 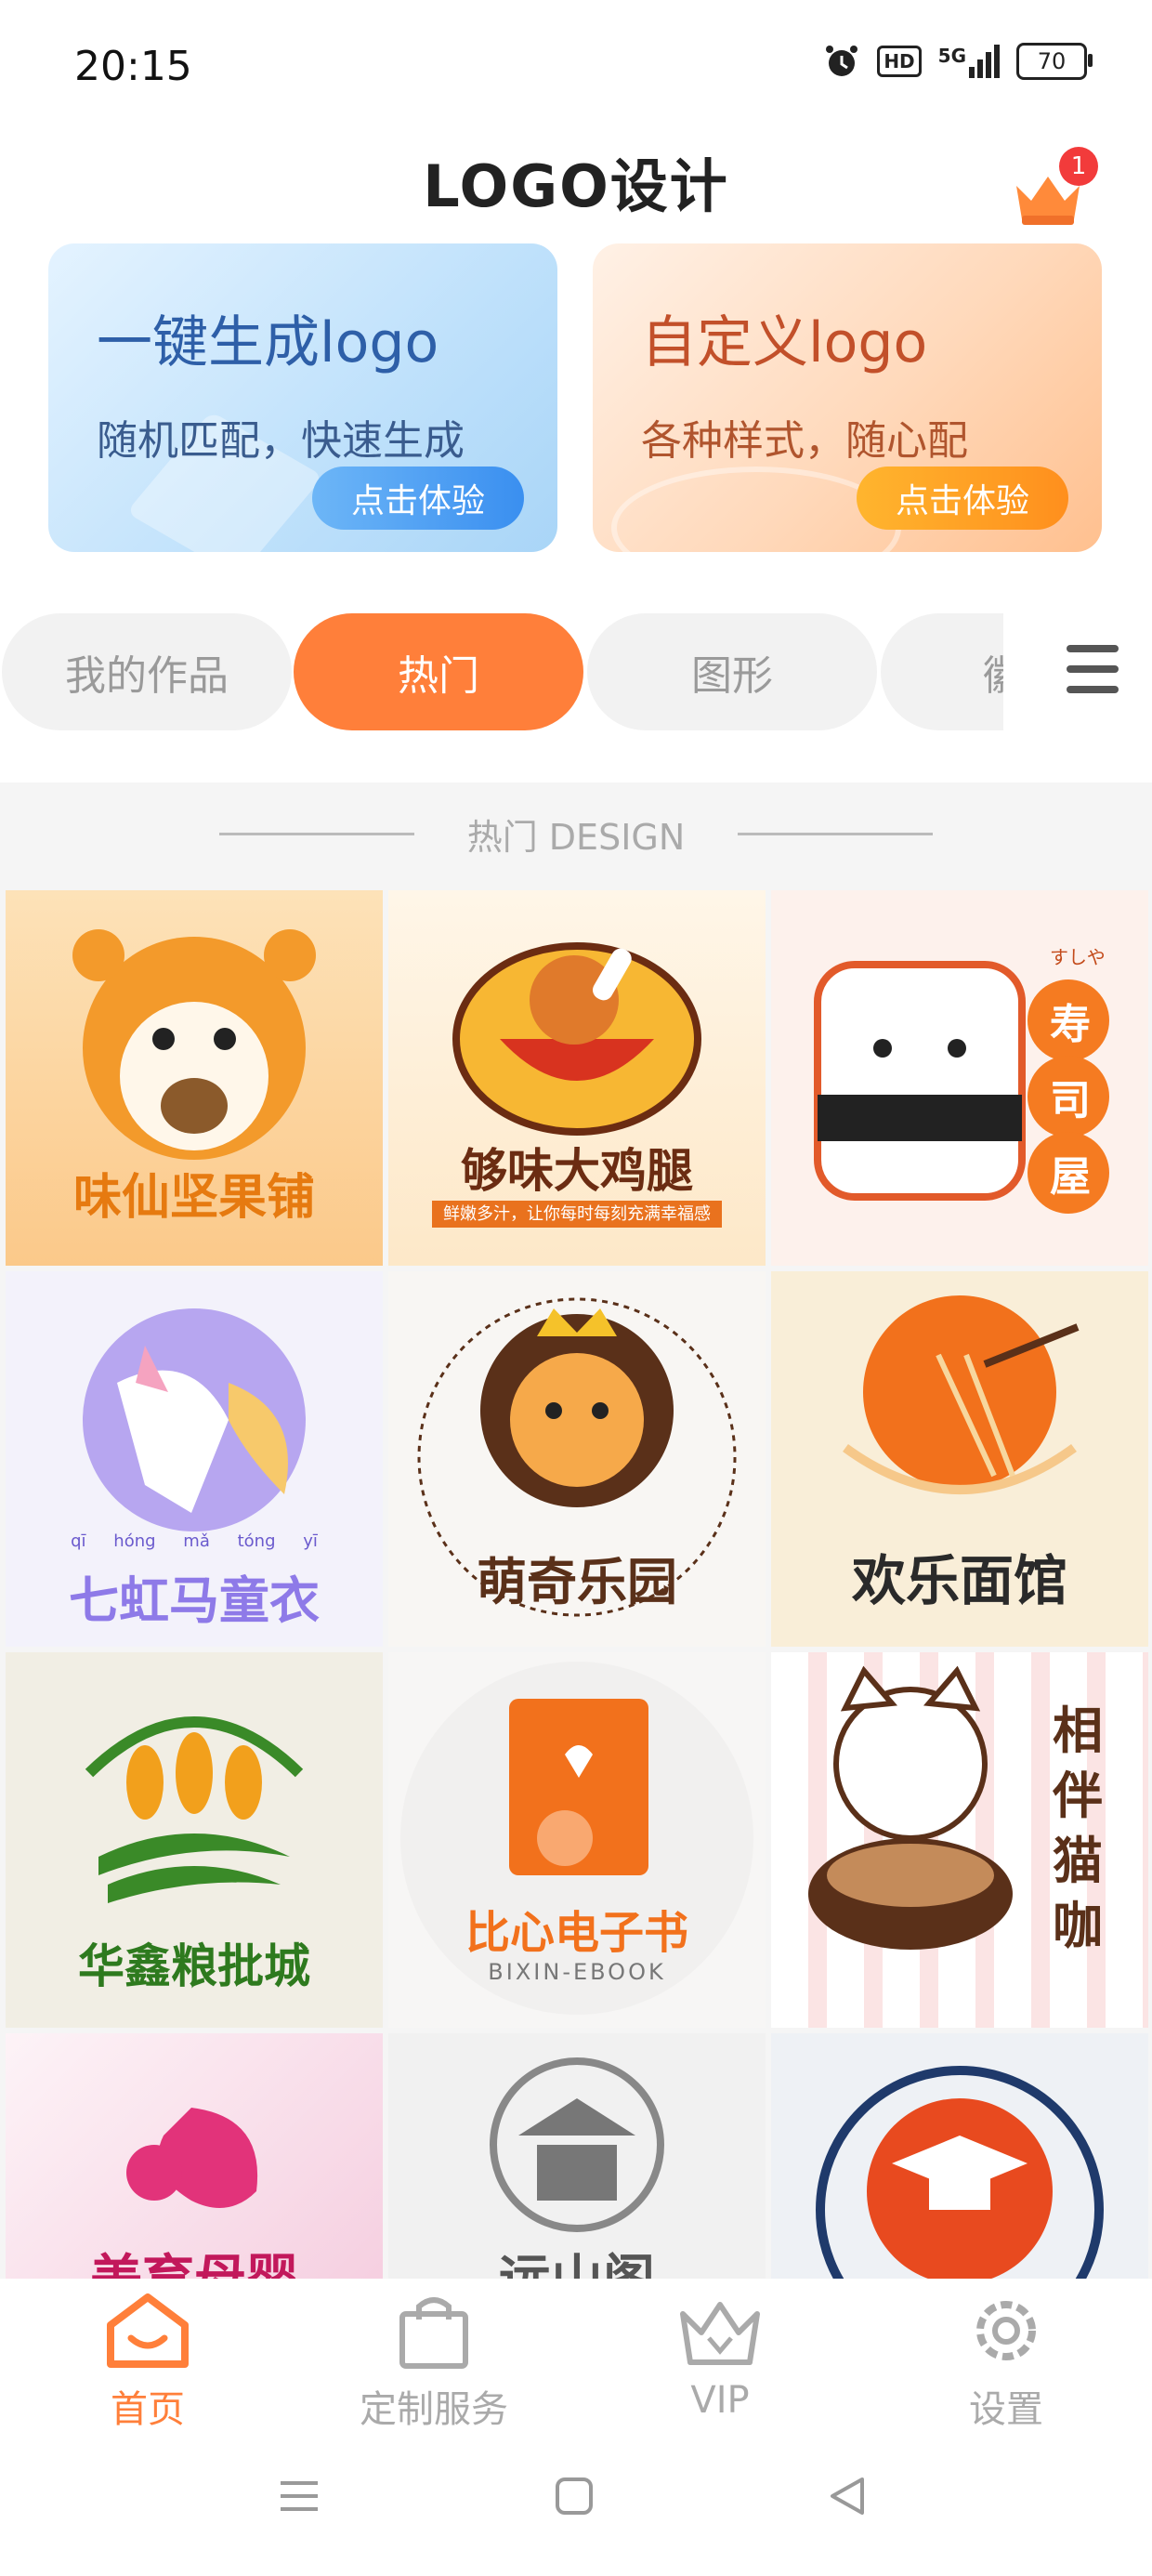 What do you see at coordinates (194, 1966) in the screenshot?
I see `logo-name: 华鑫粮批城` at bounding box center [194, 1966].